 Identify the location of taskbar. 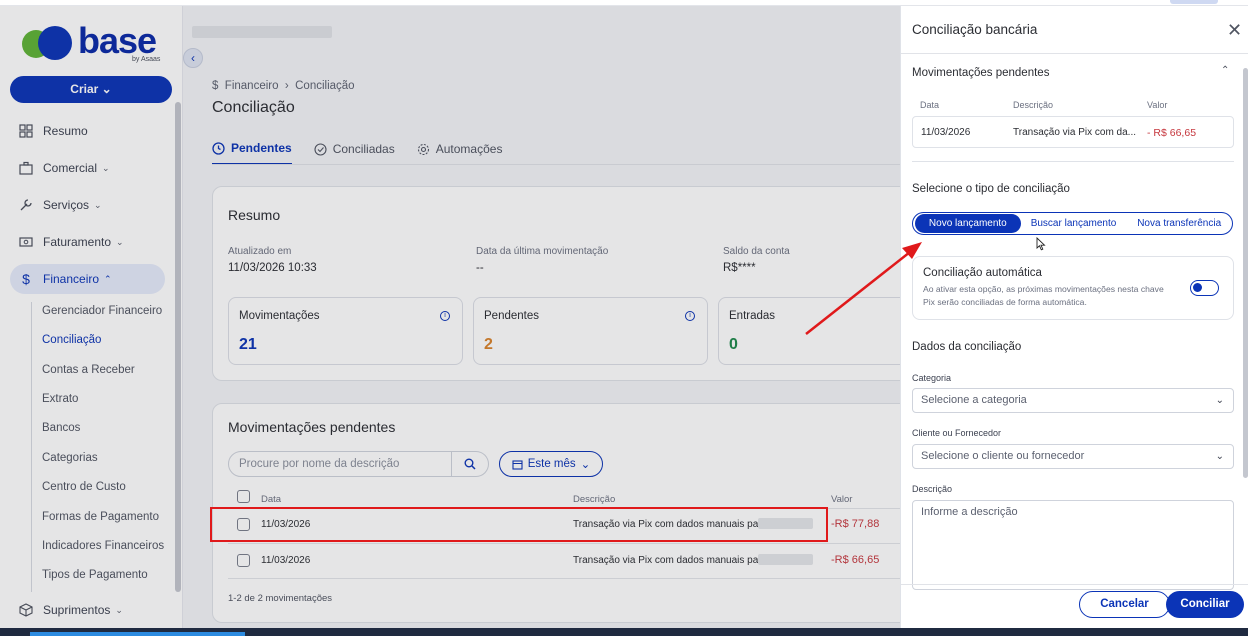
(624, 632).